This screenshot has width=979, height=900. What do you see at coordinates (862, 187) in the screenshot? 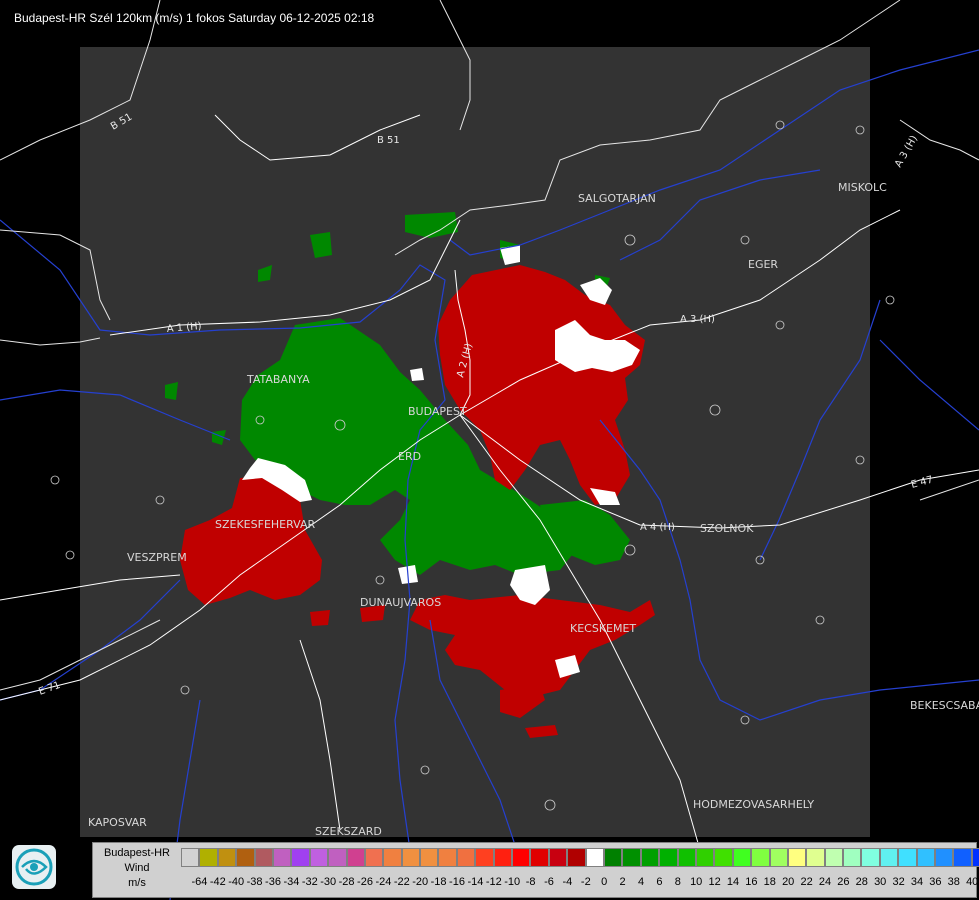
I see `city-label: MISKOLC` at bounding box center [862, 187].